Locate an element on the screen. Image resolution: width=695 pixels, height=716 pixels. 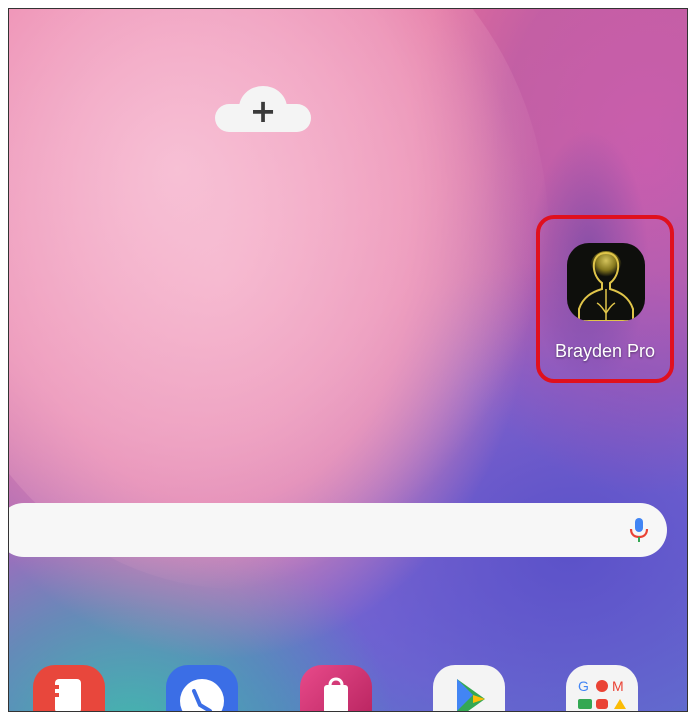
phone-icon is located at coordinates (202, 688).